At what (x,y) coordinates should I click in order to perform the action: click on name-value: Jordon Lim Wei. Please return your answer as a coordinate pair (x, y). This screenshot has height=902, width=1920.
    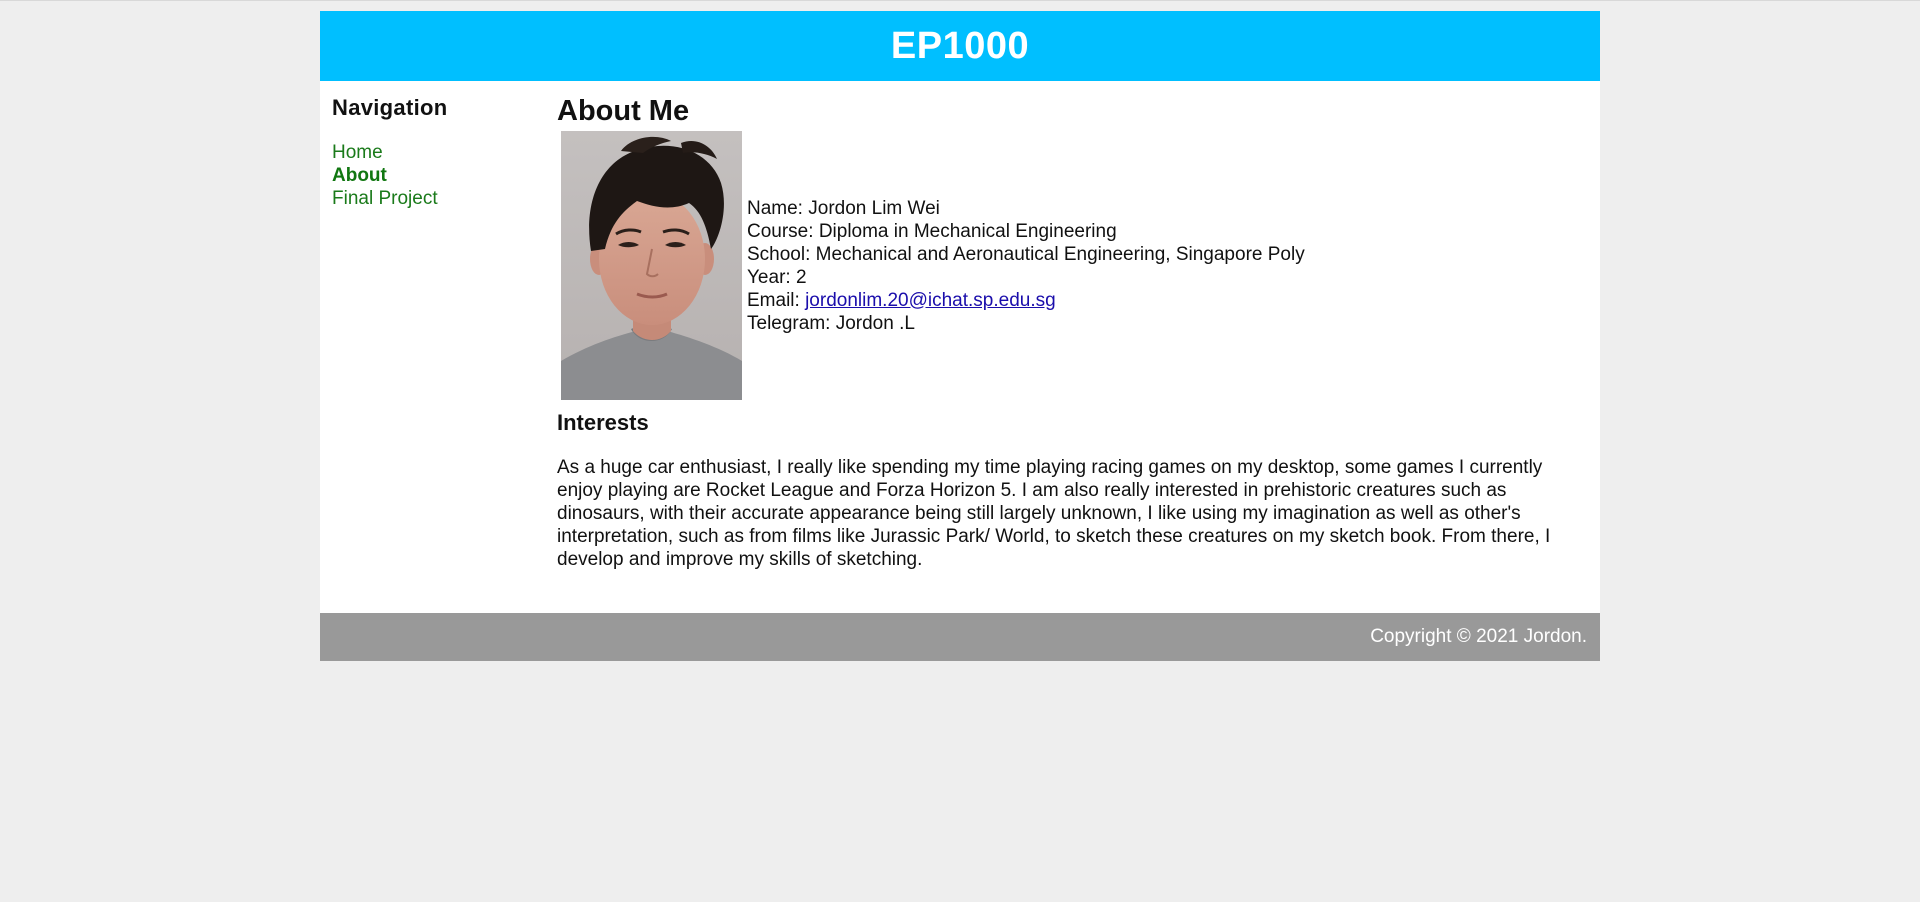
    Looking at the image, I should click on (874, 208).